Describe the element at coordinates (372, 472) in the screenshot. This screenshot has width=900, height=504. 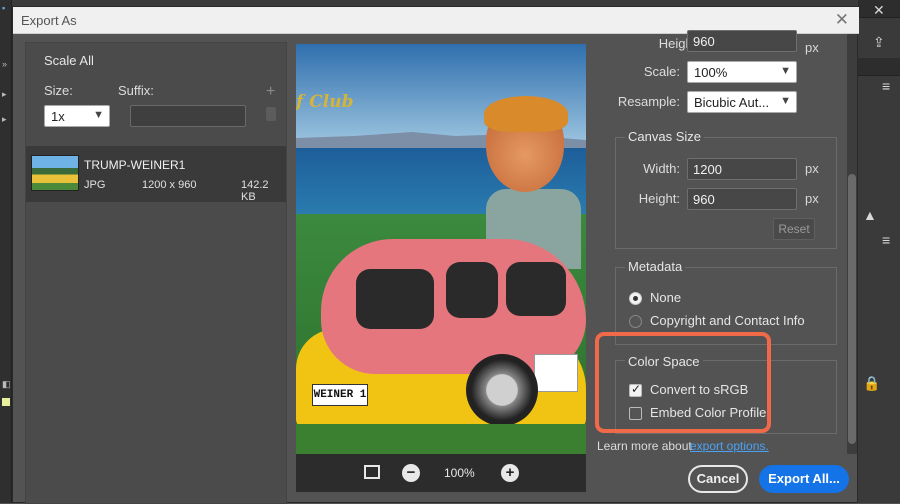
I see `fit-to-frame-icon` at that location.